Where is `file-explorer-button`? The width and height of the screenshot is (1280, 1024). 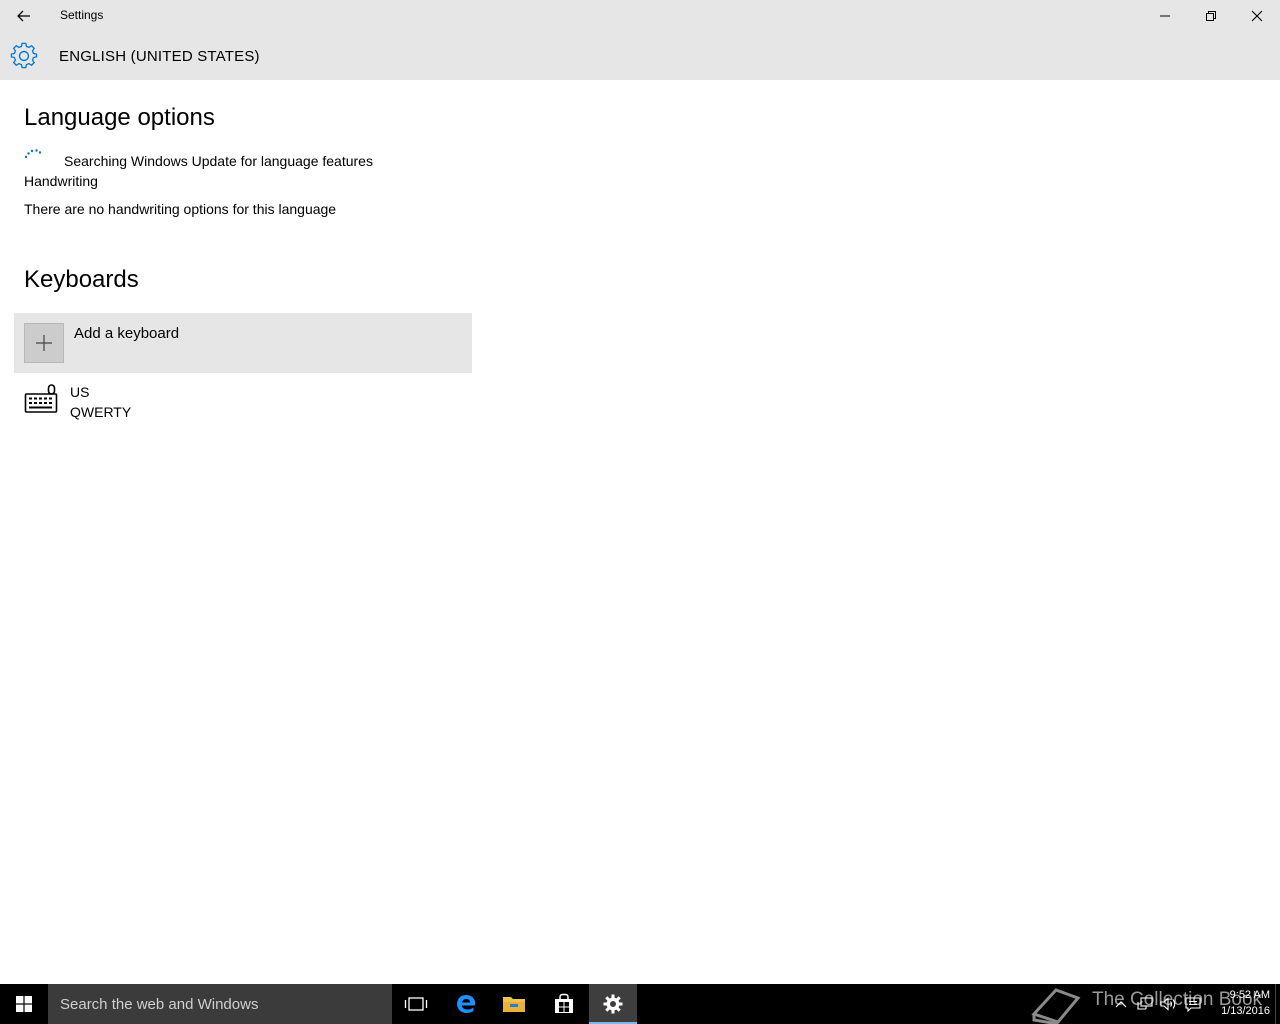
file-explorer-button is located at coordinates (514, 1004).